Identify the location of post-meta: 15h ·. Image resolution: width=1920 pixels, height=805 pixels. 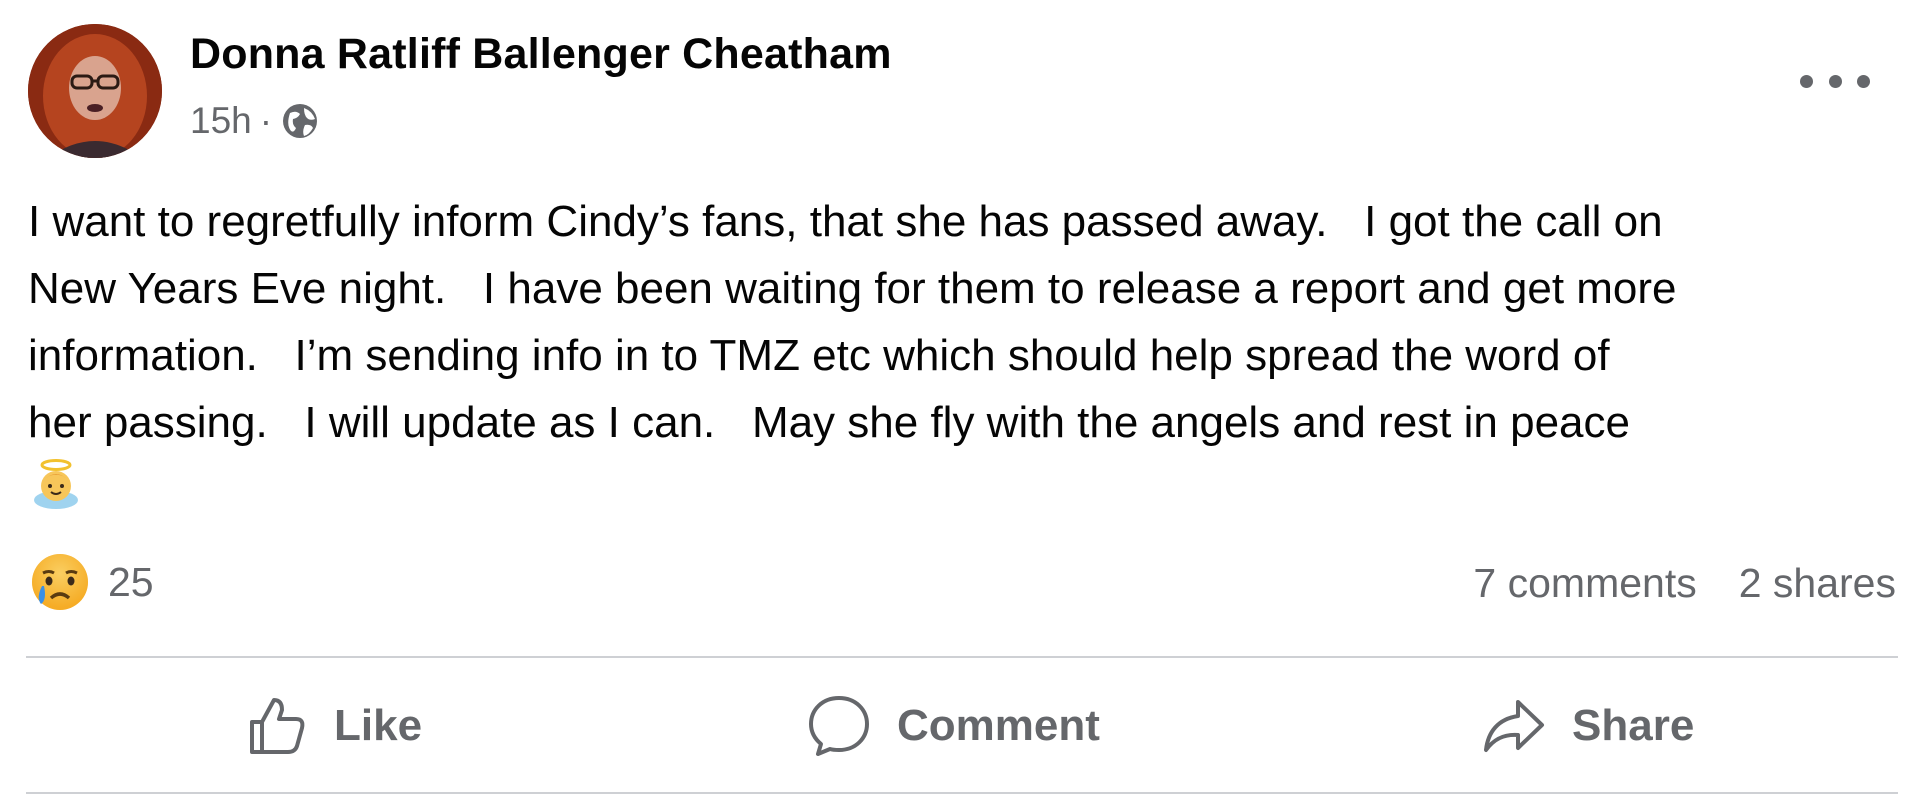
(255, 121).